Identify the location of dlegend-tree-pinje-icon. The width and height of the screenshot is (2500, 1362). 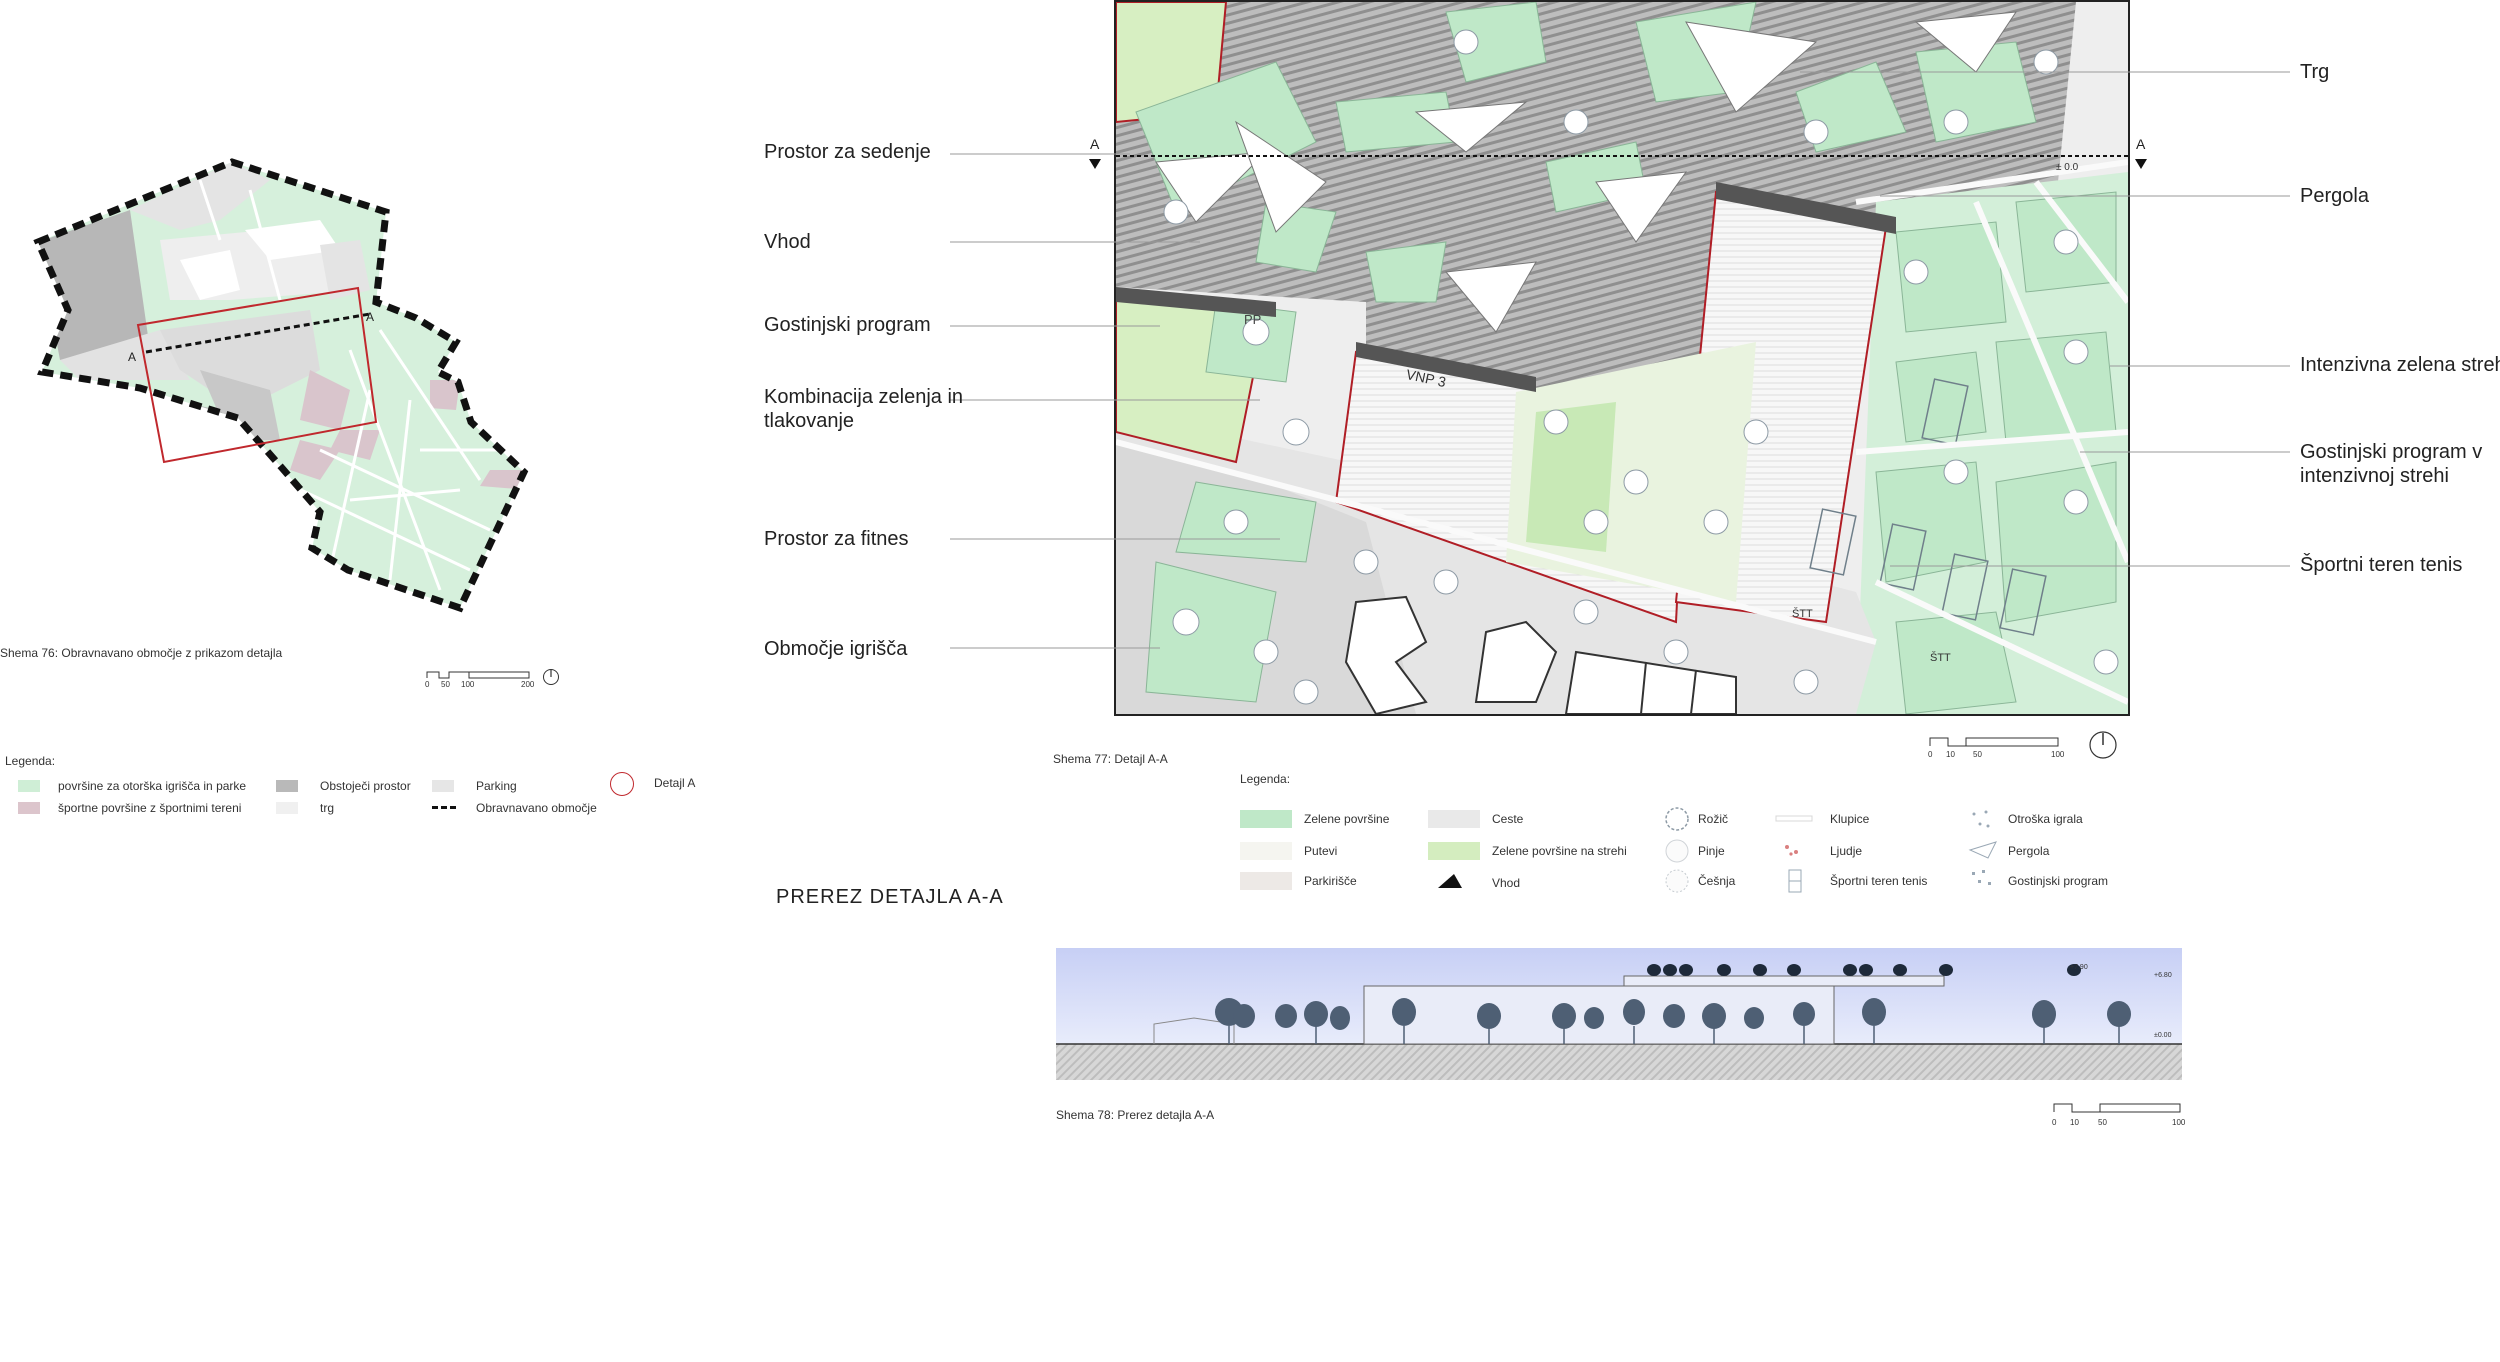
(1677, 851).